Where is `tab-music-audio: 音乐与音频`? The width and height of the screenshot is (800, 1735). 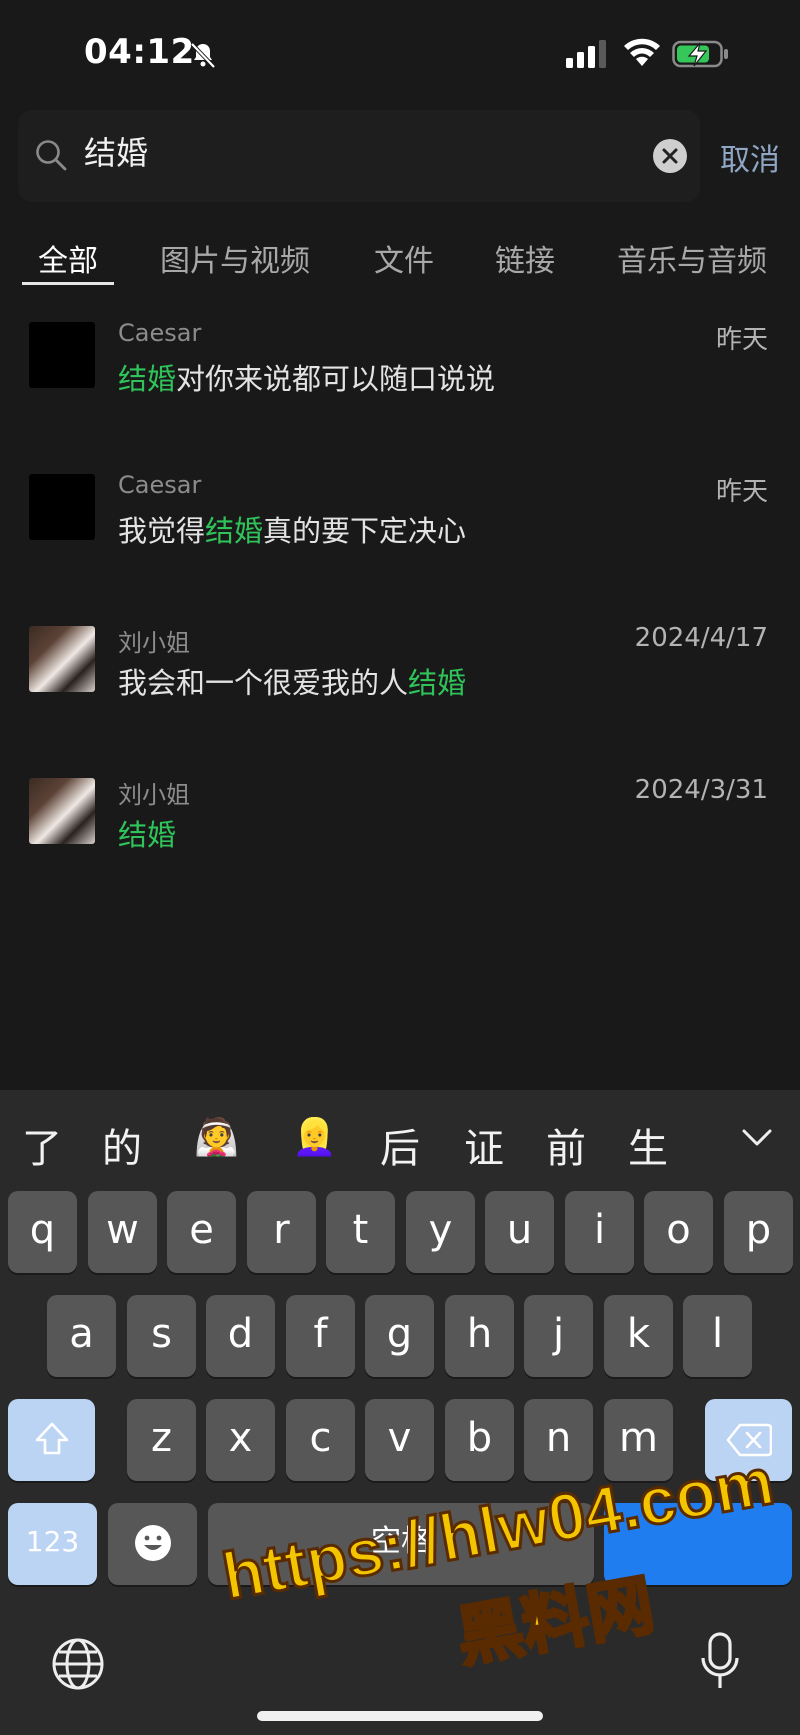 tab-music-audio: 音乐与音频 is located at coordinates (692, 258).